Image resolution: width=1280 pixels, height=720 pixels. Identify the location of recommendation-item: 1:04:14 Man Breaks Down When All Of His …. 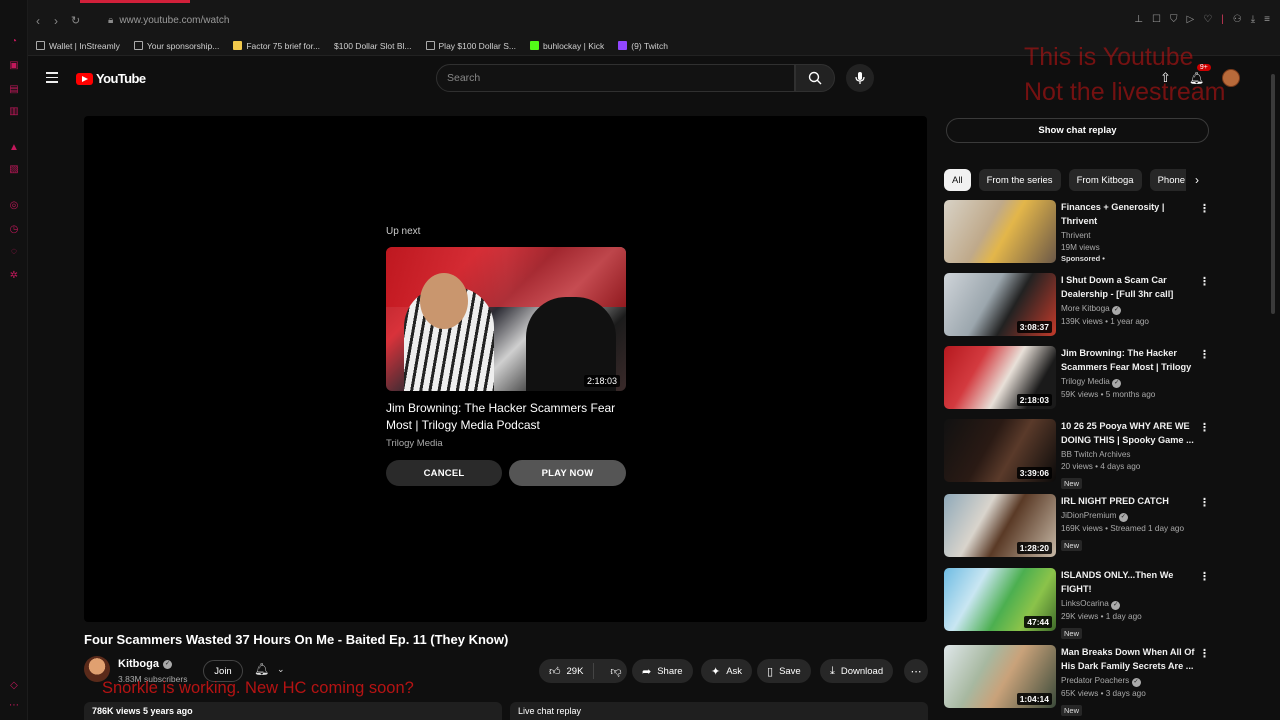
(1078, 680).